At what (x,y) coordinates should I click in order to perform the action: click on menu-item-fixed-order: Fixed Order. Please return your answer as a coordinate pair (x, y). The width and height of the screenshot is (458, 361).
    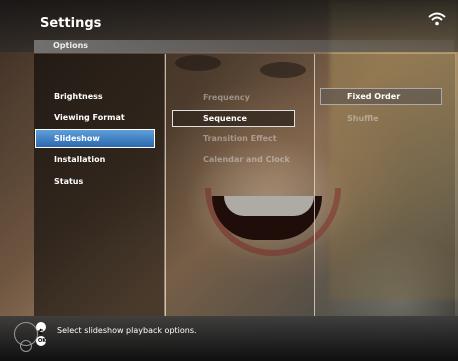
    Looking at the image, I should click on (373, 96).